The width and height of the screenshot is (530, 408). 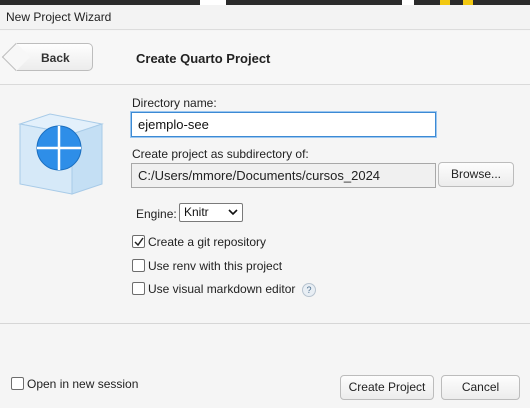 I want to click on wizard-header: Back Create Quarto Project, so click(x=265, y=58).